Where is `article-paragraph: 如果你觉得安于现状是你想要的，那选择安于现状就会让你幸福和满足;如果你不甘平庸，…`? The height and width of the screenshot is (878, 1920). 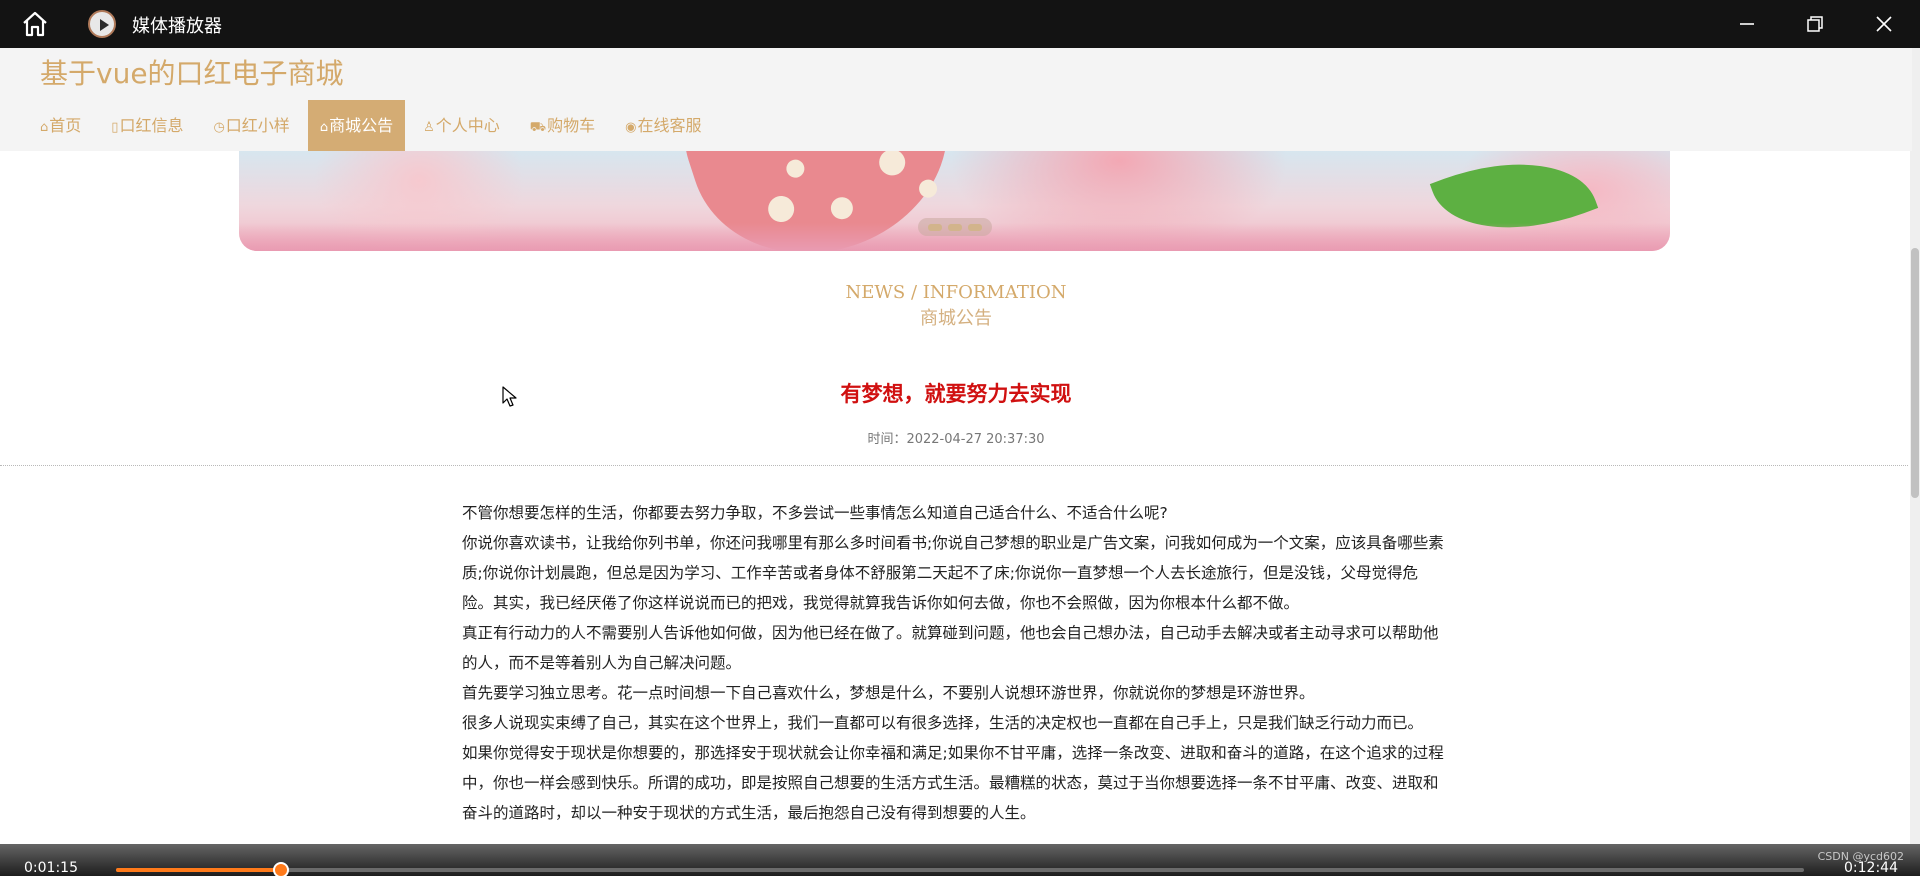
article-paragraph: 如果你觉得安于现状是你想要的，那选择安于现状就会让你幸福和满足;如果你不甘平庸，… is located at coordinates (953, 783).